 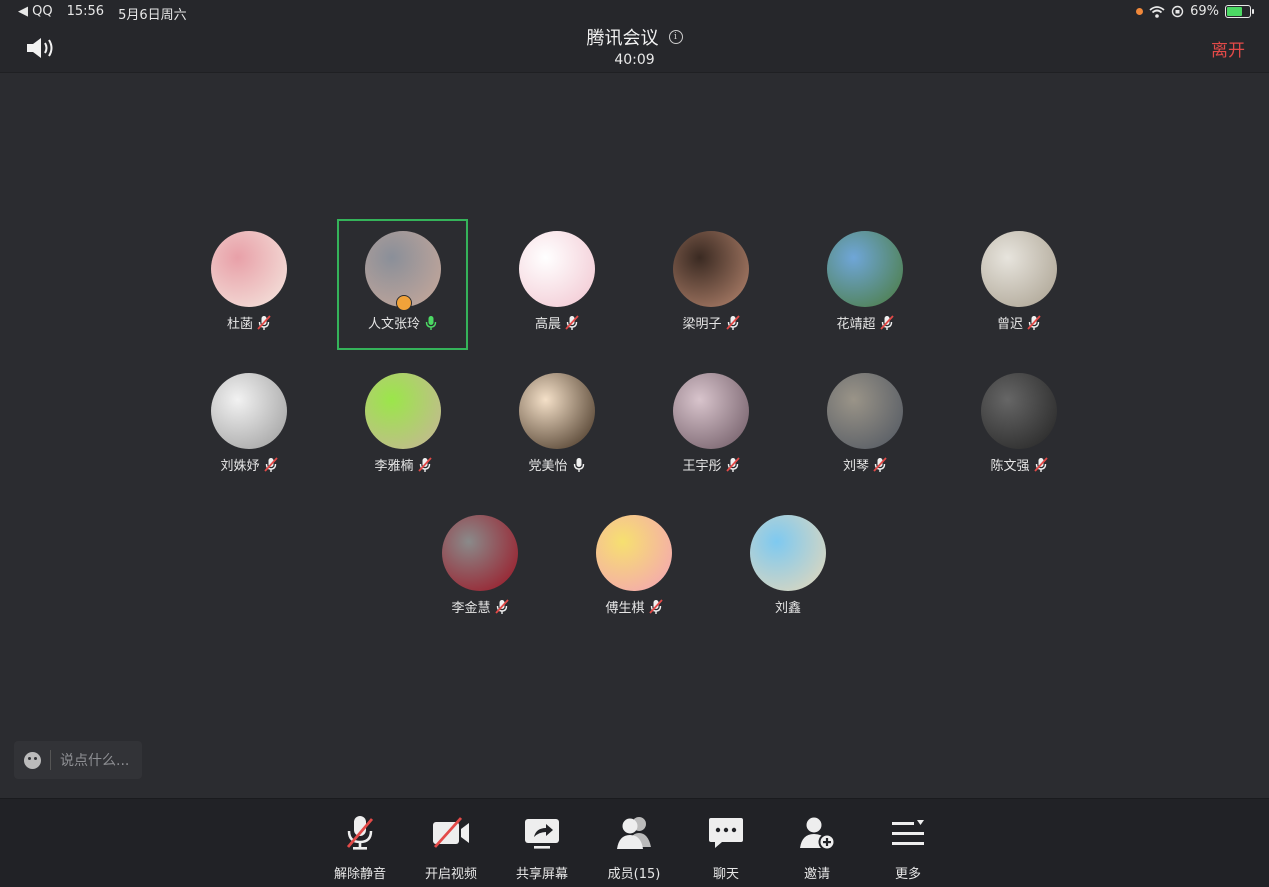 What do you see at coordinates (1140, 11) in the screenshot?
I see `recording-indicator-icon` at bounding box center [1140, 11].